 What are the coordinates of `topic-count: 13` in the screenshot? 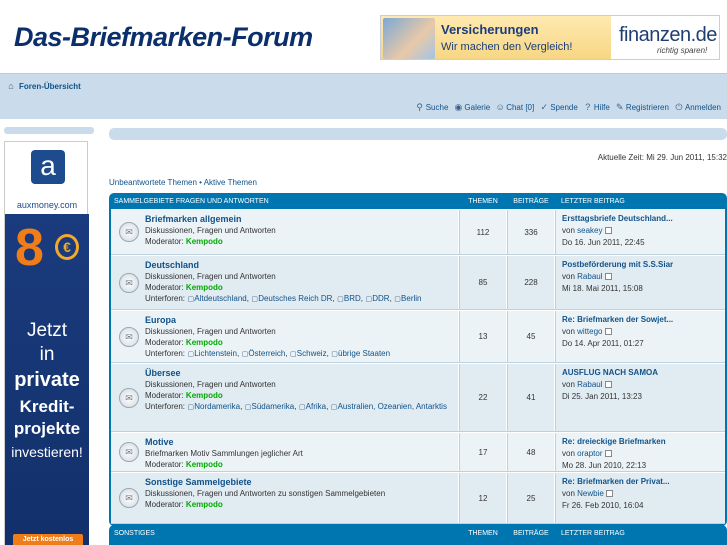 It's located at (483, 336).